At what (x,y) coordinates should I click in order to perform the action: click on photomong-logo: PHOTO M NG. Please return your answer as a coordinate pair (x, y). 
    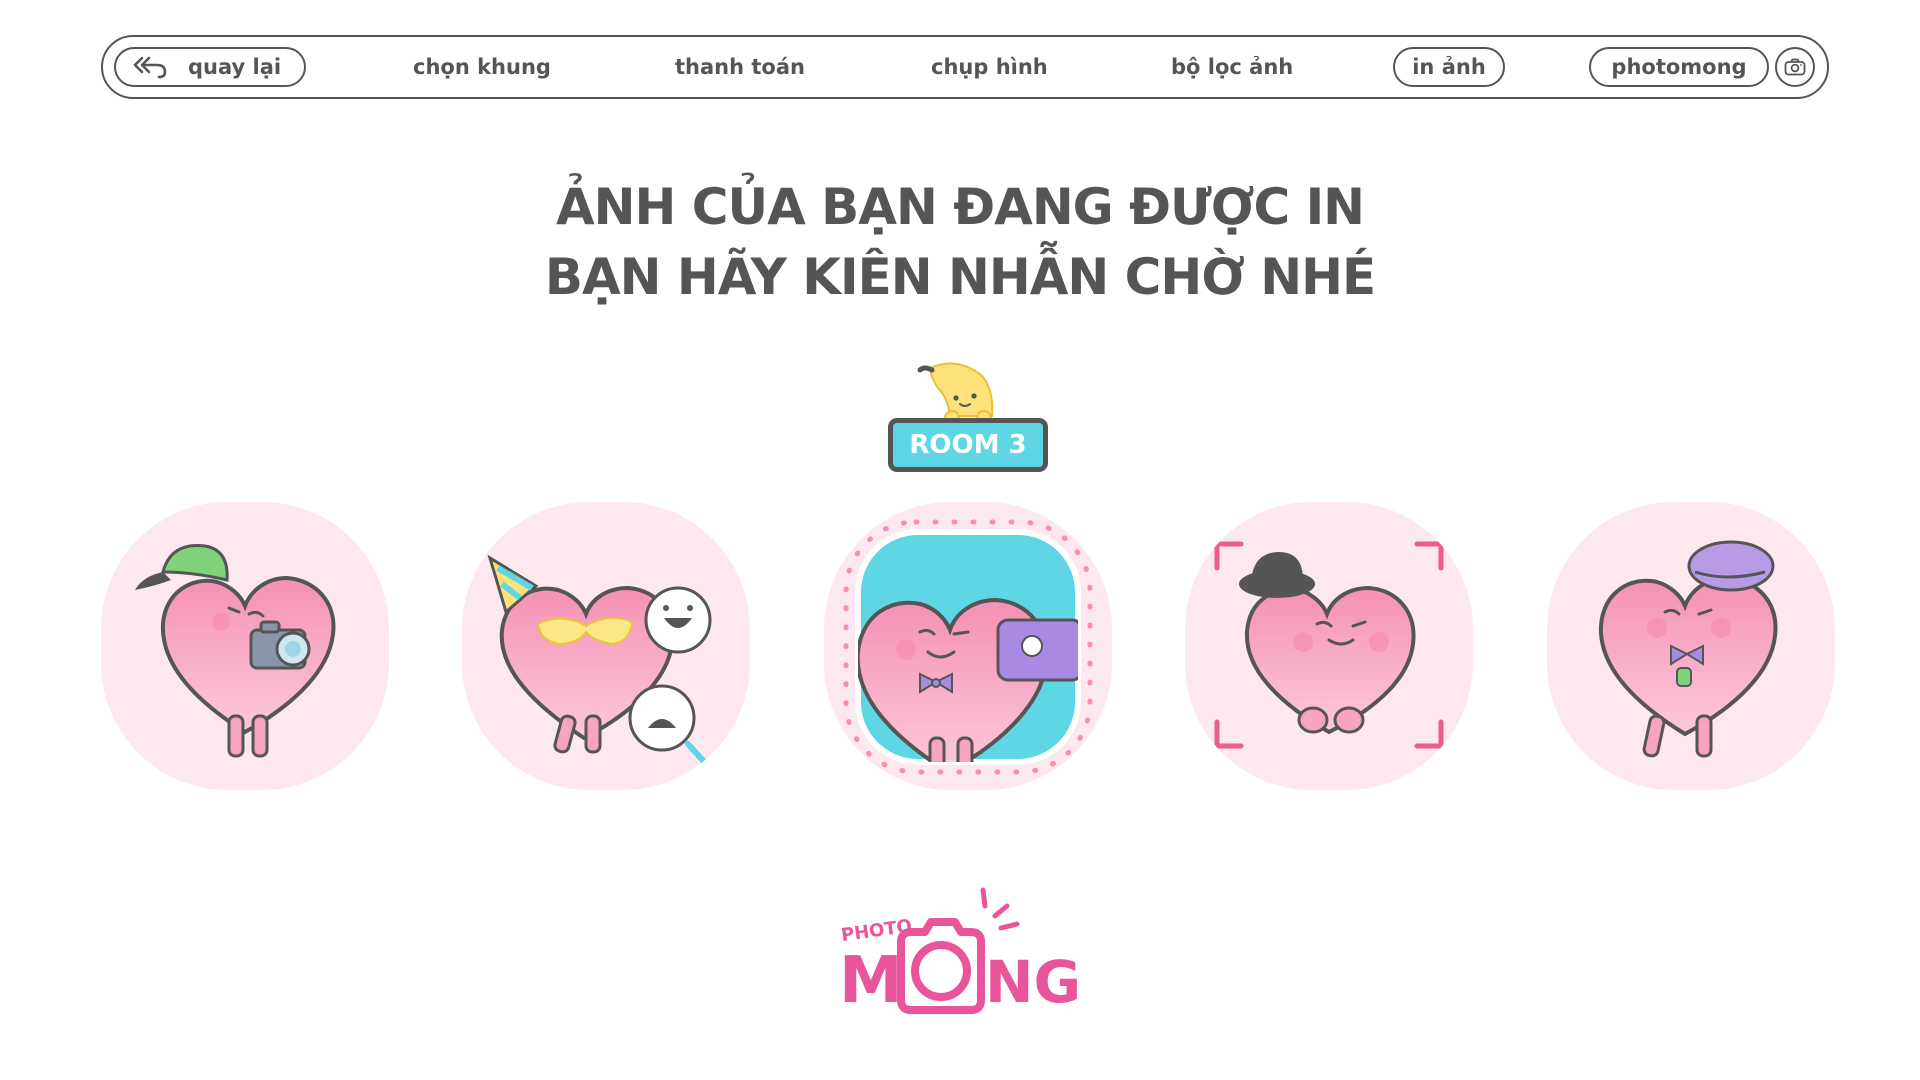
    Looking at the image, I should click on (965, 947).